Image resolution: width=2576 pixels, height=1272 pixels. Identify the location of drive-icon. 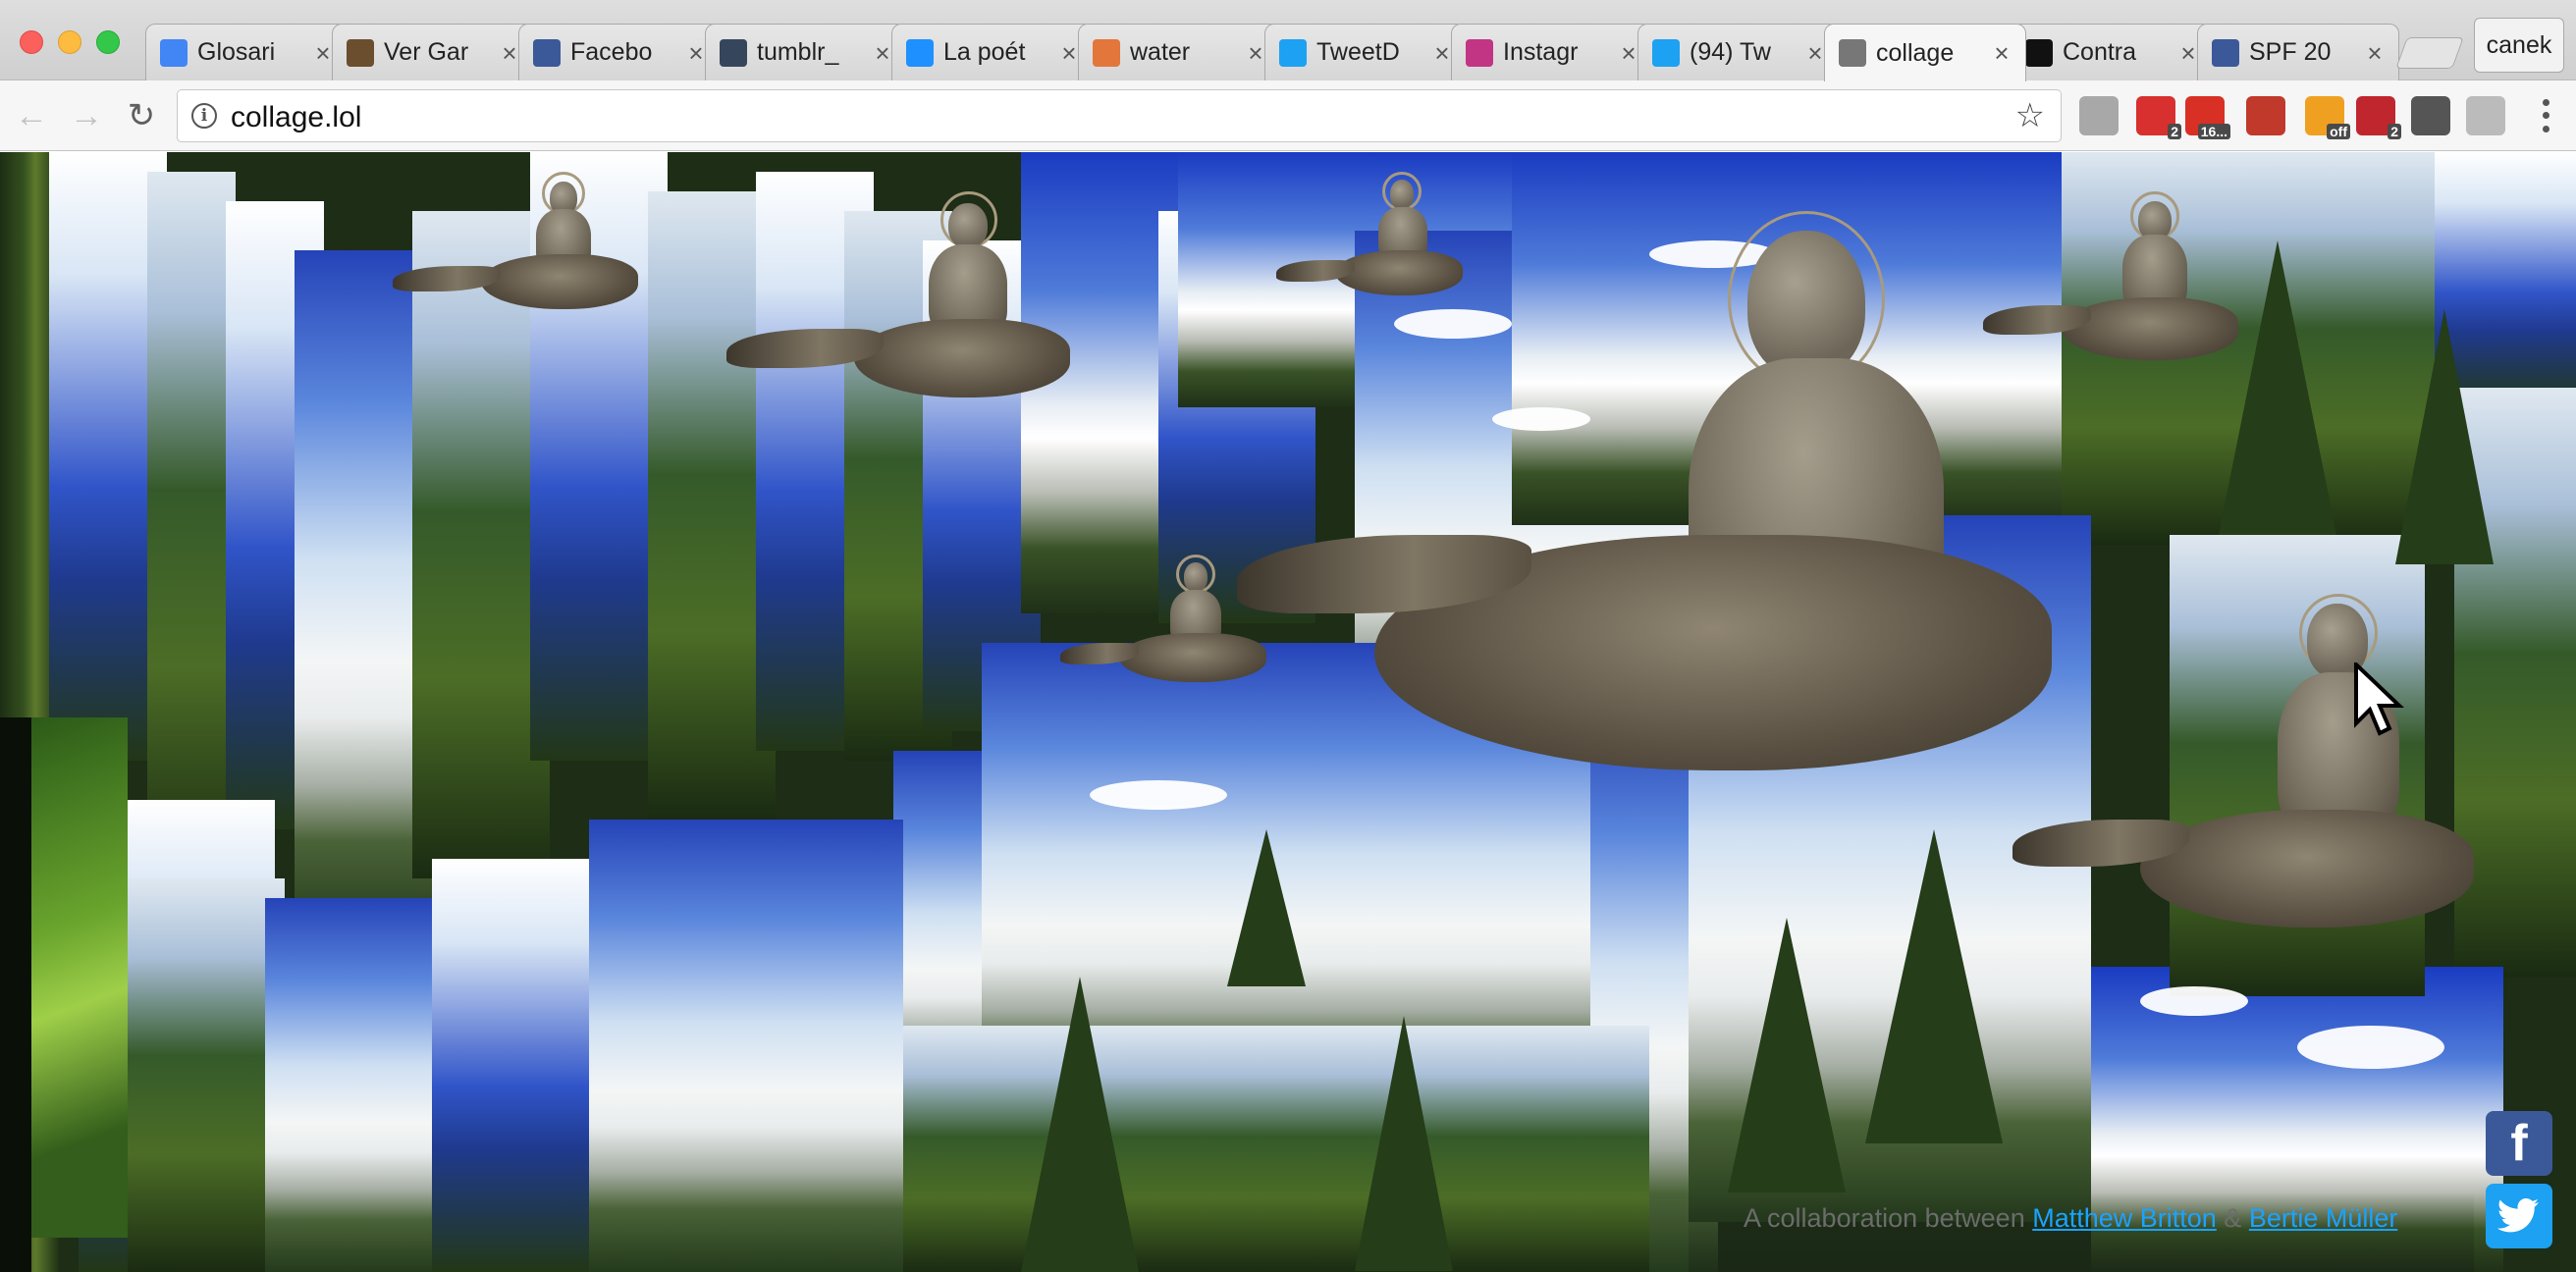
(2099, 116).